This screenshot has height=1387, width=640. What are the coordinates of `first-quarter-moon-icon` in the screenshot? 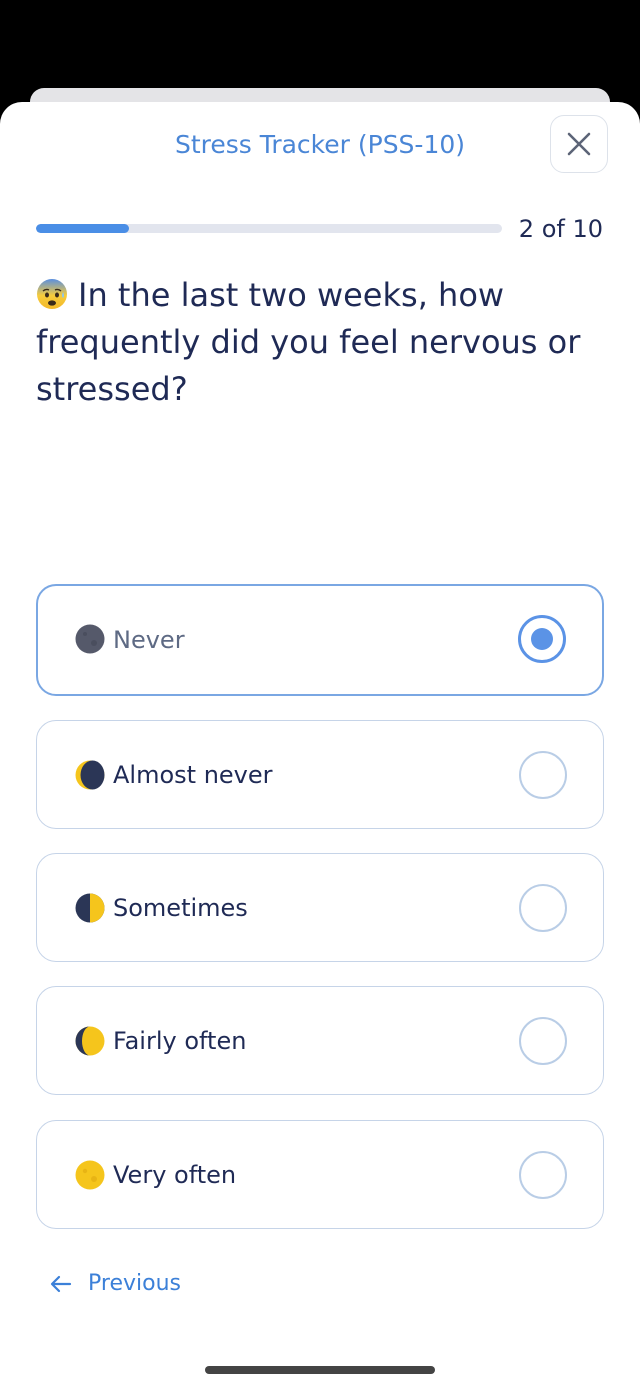 It's located at (90, 908).